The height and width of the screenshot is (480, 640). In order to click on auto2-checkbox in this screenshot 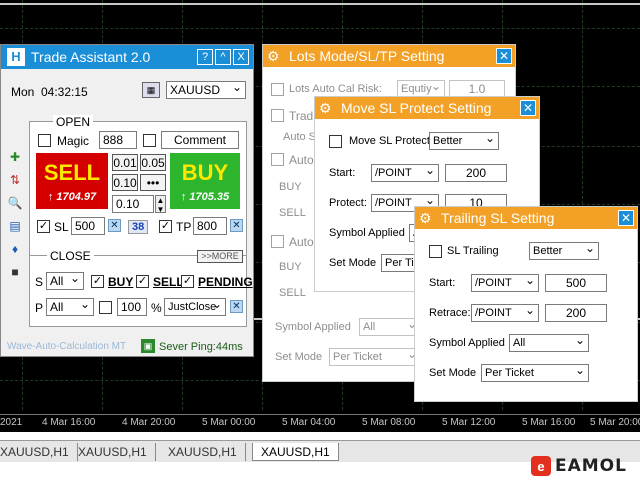, I will do `click(277, 241)`.